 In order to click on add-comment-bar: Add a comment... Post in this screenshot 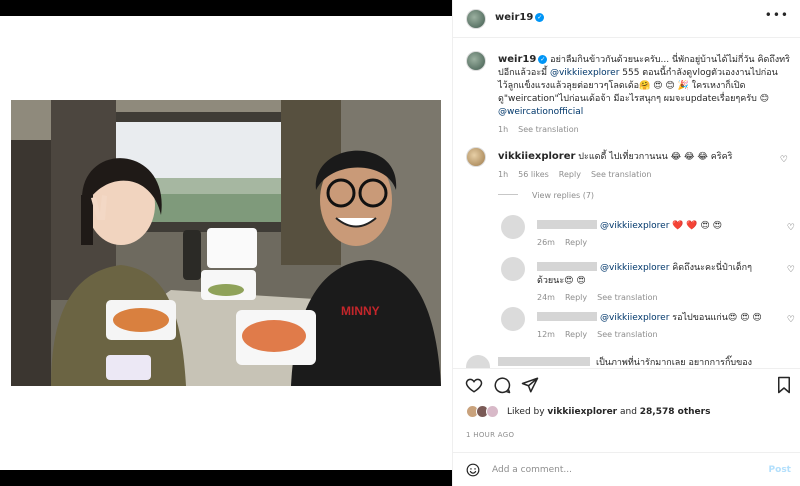, I will do `click(626, 469)`.